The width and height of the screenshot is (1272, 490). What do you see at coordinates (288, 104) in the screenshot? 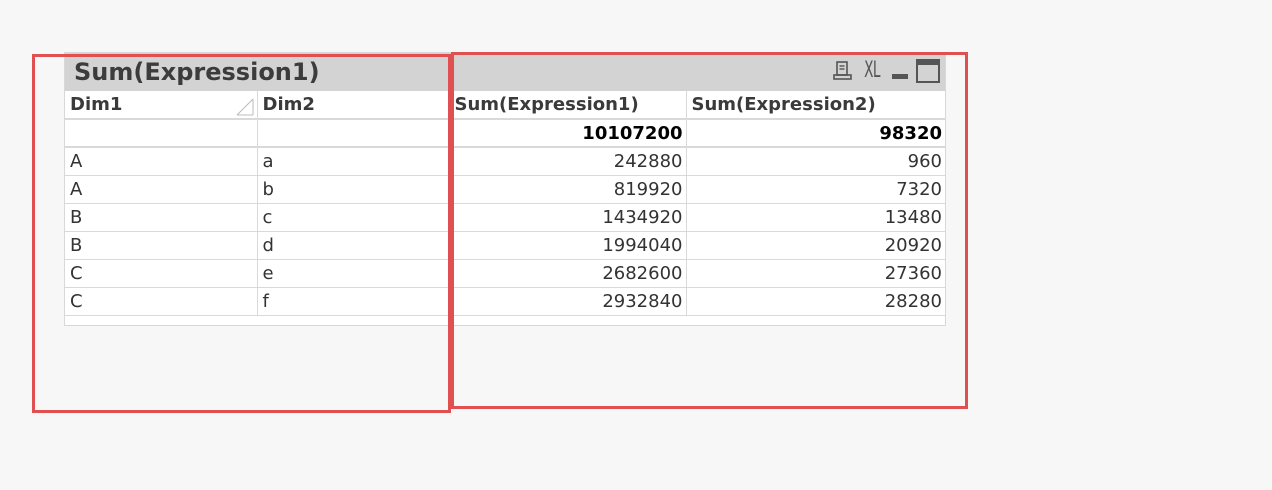
I see `column-header-label: Dim2` at bounding box center [288, 104].